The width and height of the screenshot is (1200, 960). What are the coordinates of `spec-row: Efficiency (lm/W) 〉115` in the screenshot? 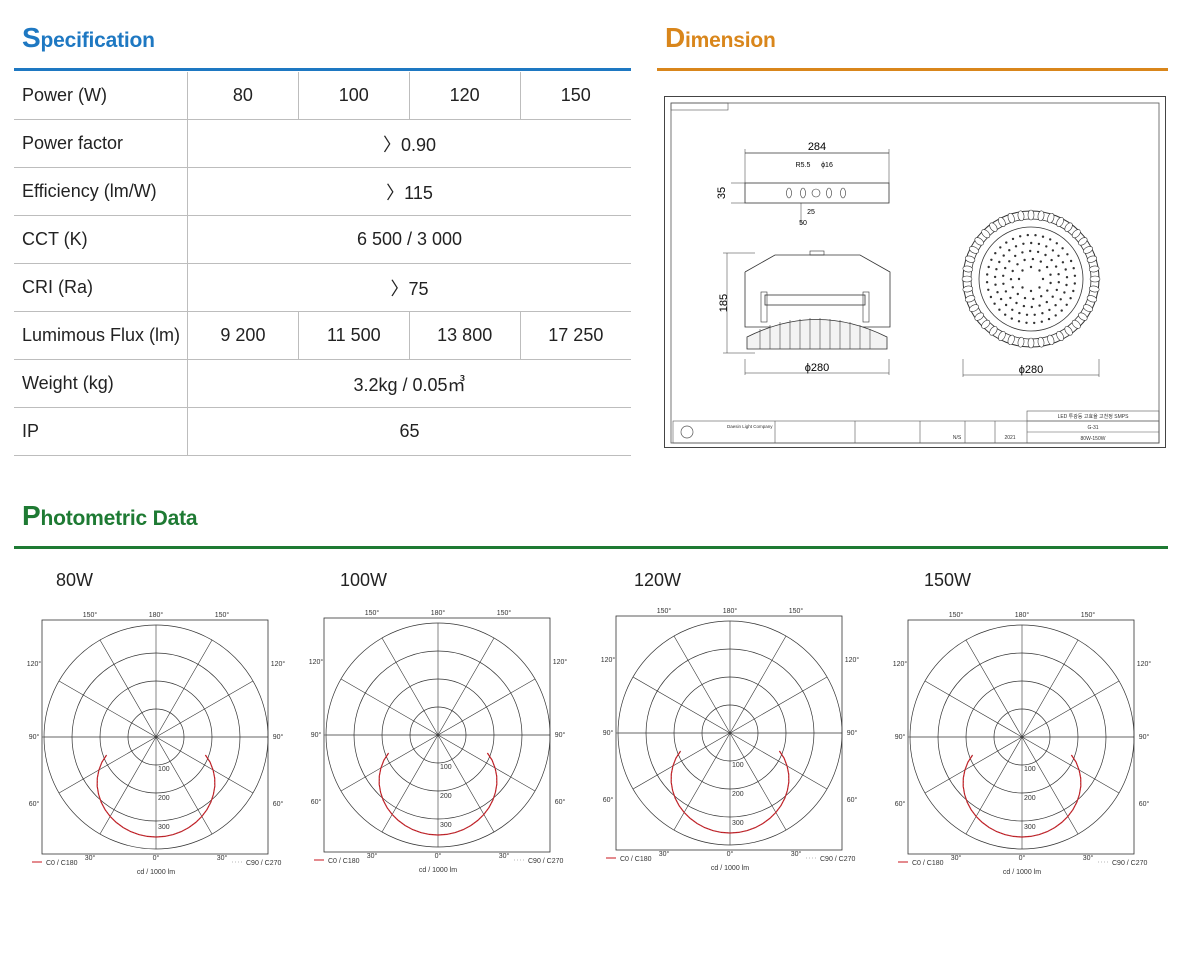 It's located at (322, 191).